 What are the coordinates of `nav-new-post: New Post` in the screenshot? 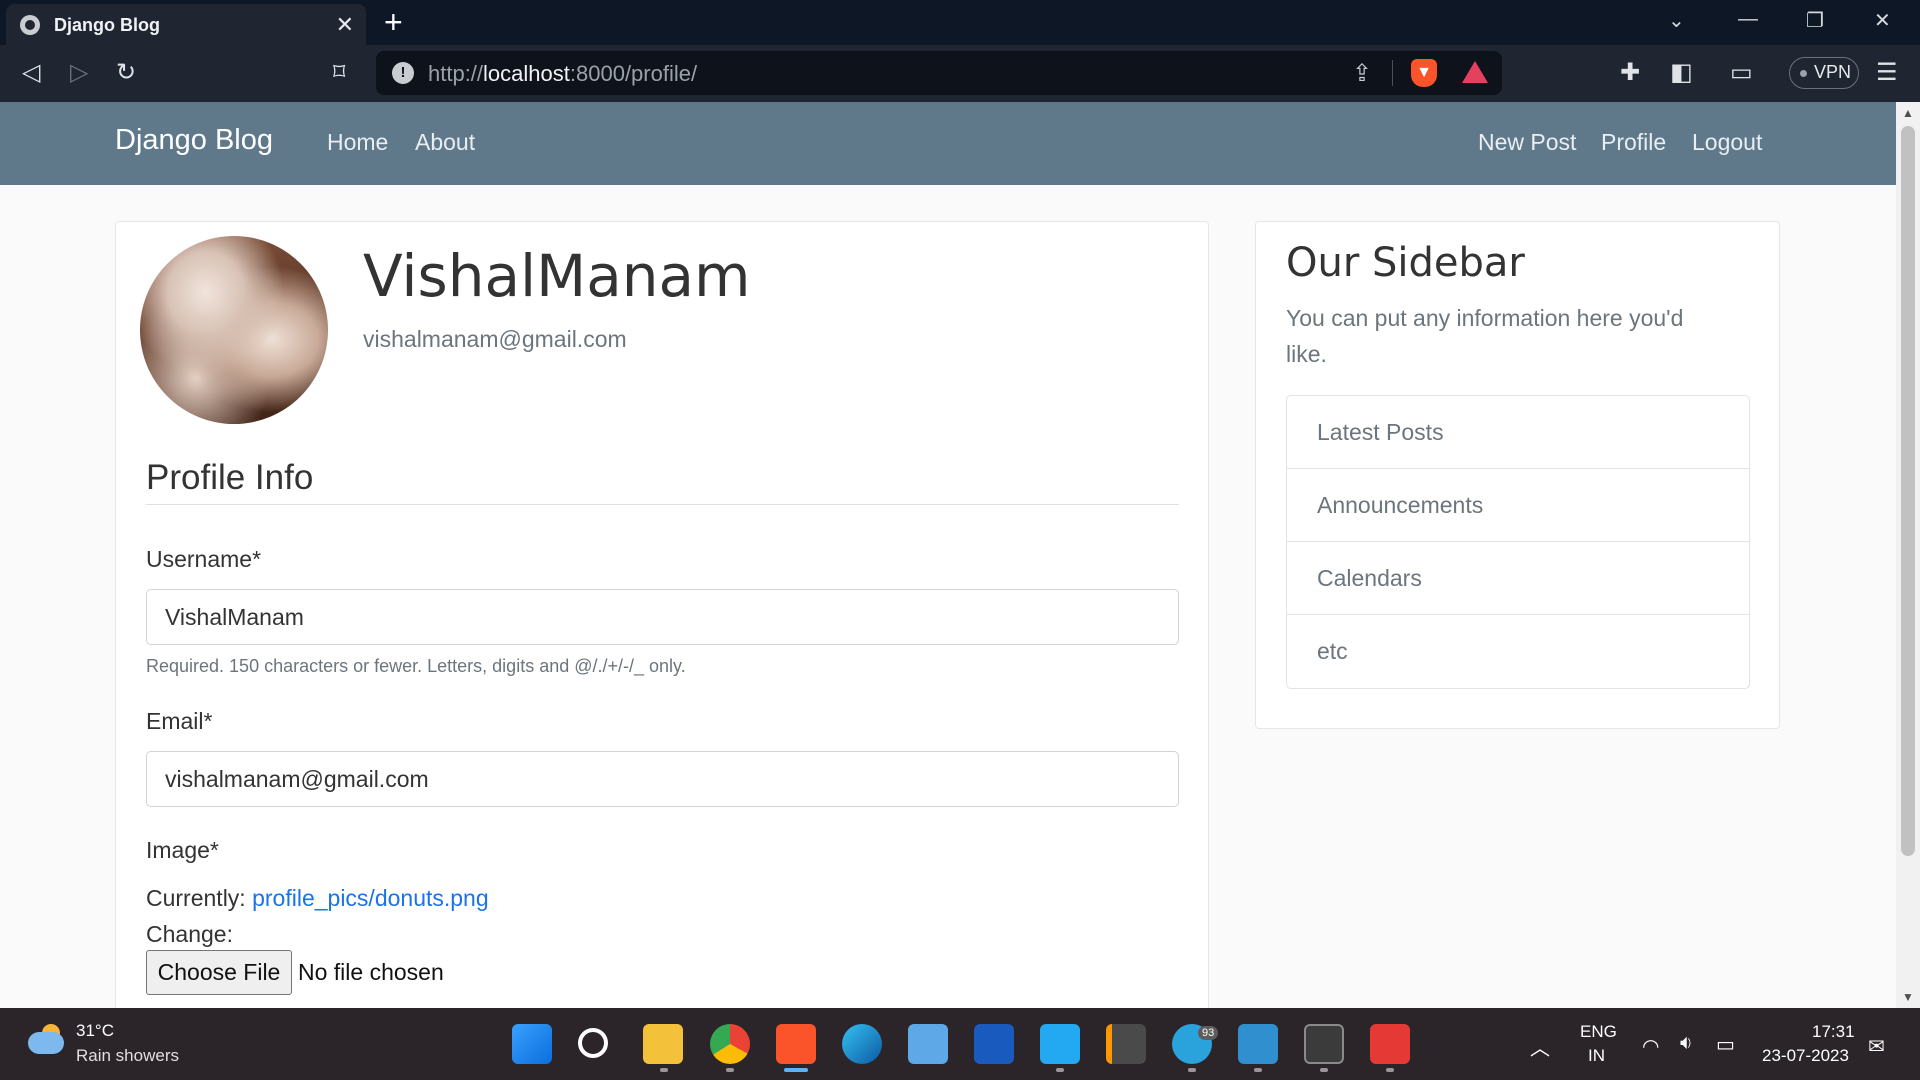 It's located at (1527, 142).